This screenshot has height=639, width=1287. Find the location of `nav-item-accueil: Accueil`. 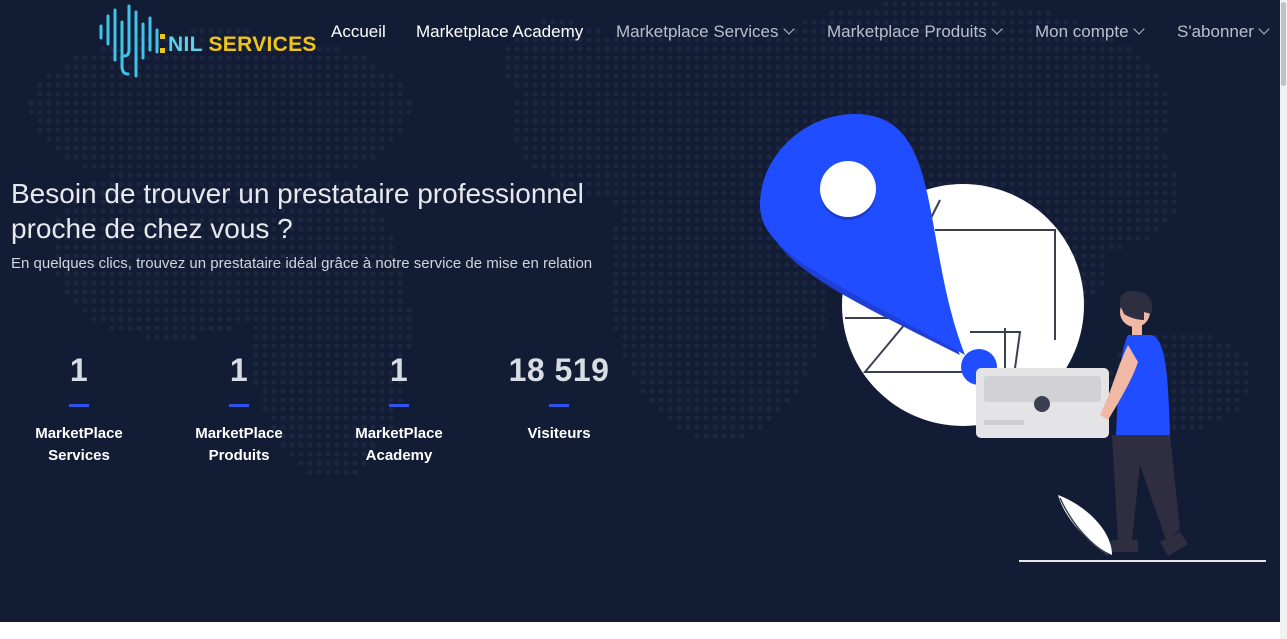

nav-item-accueil: Accueil is located at coordinates (358, 32).